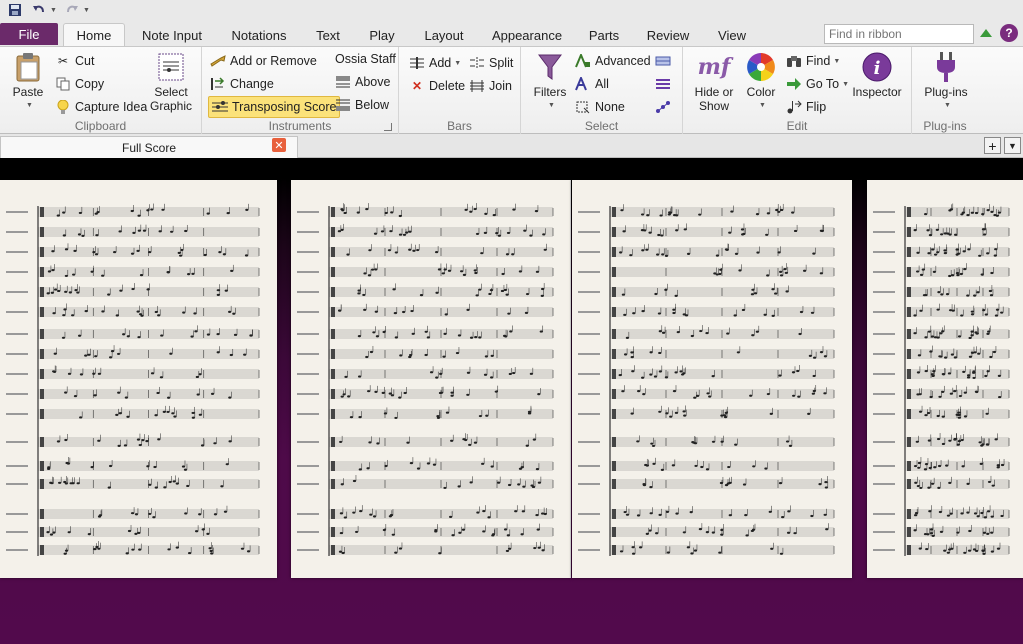  What do you see at coordinates (279, 145) in the screenshot?
I see `close-icon: ✕` at bounding box center [279, 145].